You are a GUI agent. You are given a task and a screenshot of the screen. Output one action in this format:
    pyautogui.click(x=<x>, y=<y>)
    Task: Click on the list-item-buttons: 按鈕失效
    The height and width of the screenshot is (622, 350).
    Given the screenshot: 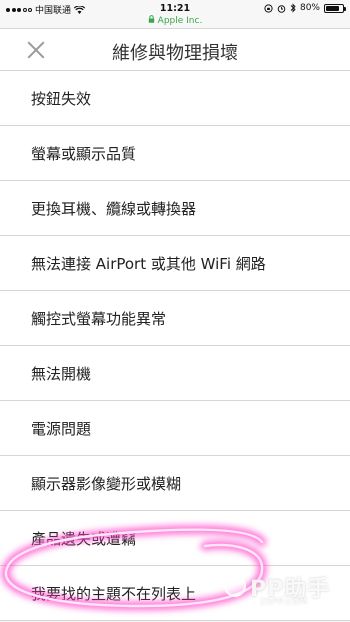 What is the action you would take?
    pyautogui.click(x=175, y=98)
    